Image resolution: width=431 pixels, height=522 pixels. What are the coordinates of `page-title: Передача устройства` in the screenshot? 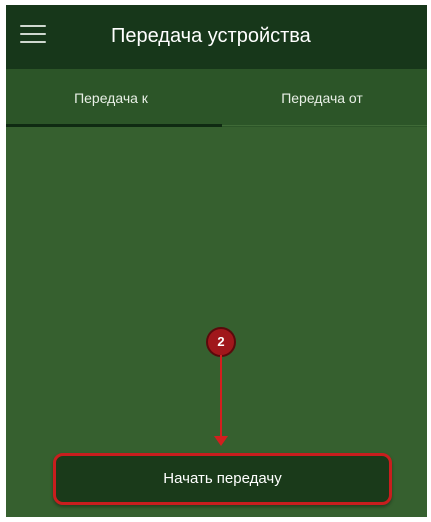 It's located at (211, 36).